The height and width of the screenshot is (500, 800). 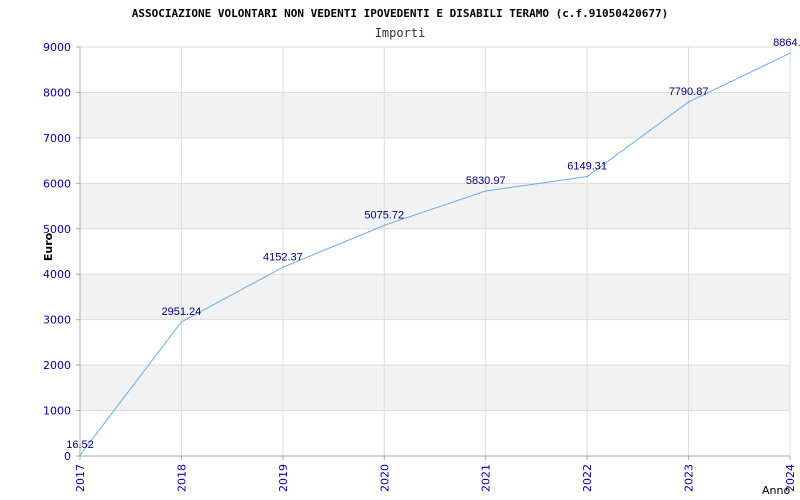 I want to click on x-tick-label: 2018, so click(x=181, y=478).